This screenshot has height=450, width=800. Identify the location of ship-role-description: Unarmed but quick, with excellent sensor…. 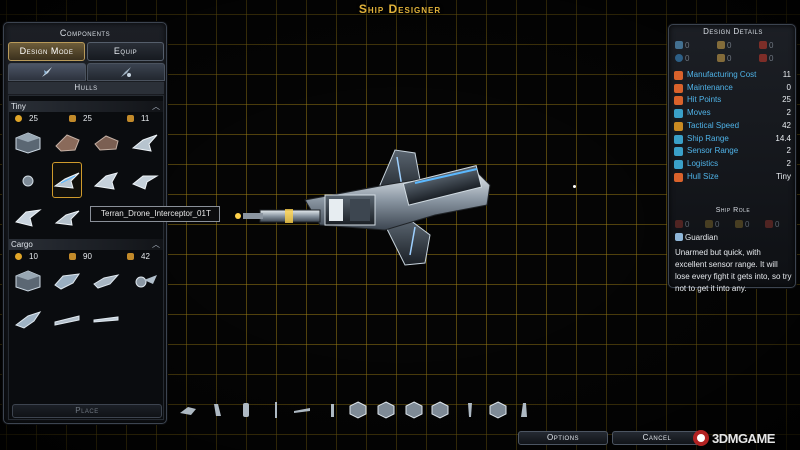
(733, 270).